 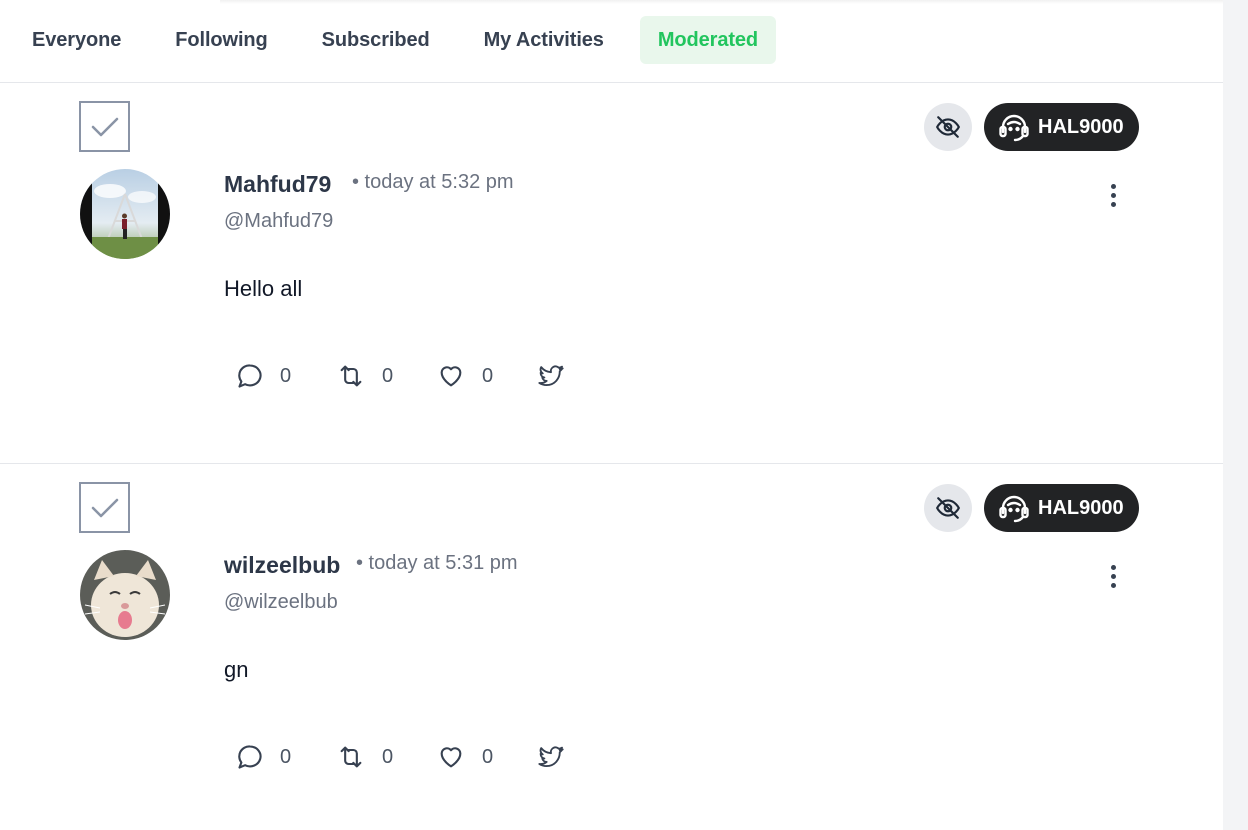 I want to click on author-handle: @Mahfud79, so click(x=278, y=221).